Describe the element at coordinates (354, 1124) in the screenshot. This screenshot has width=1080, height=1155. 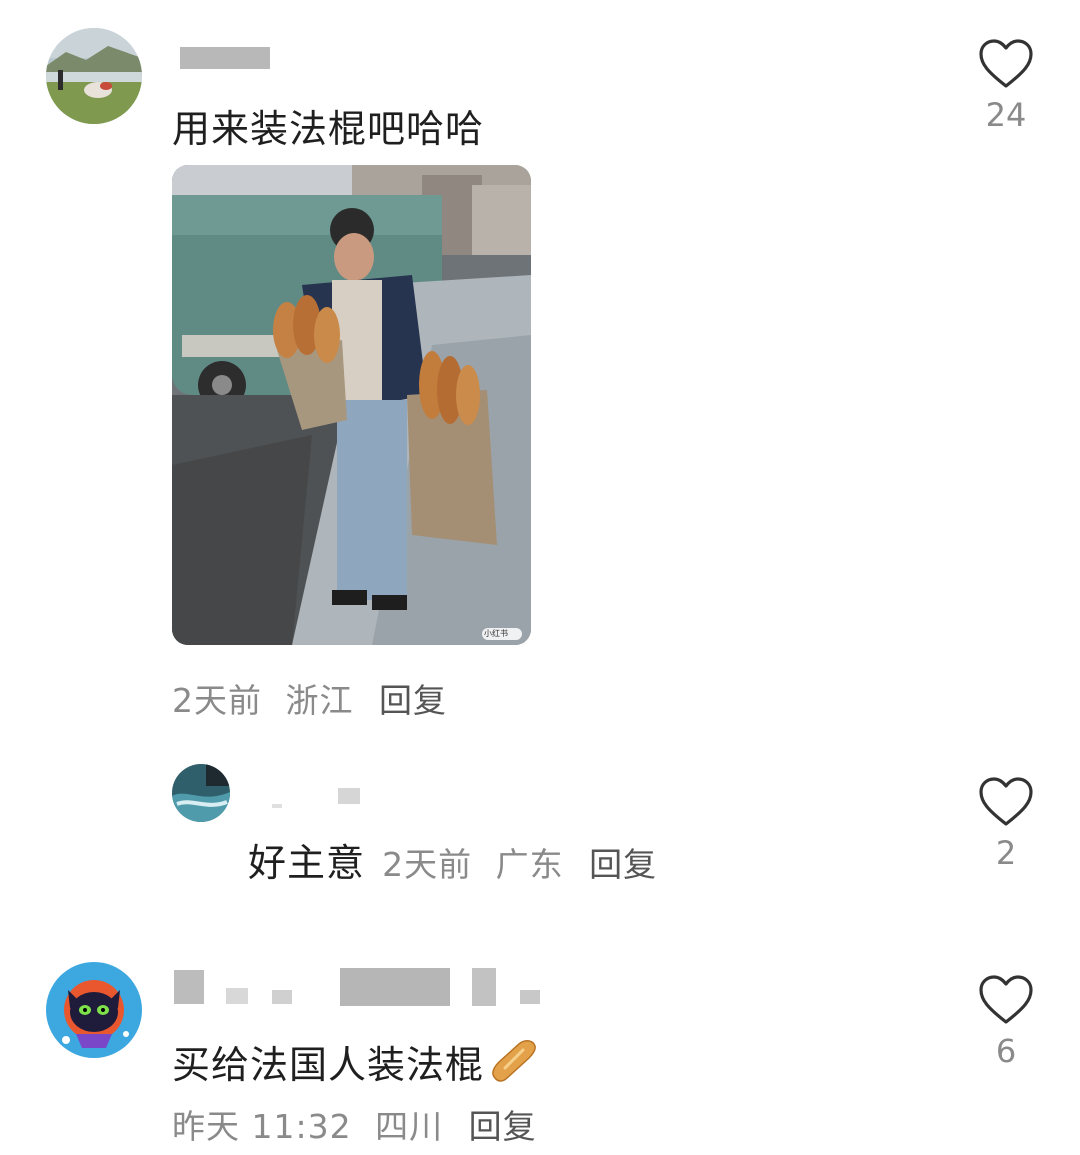
I see `comment-meta: 昨天 11:32 四川 回复` at that location.